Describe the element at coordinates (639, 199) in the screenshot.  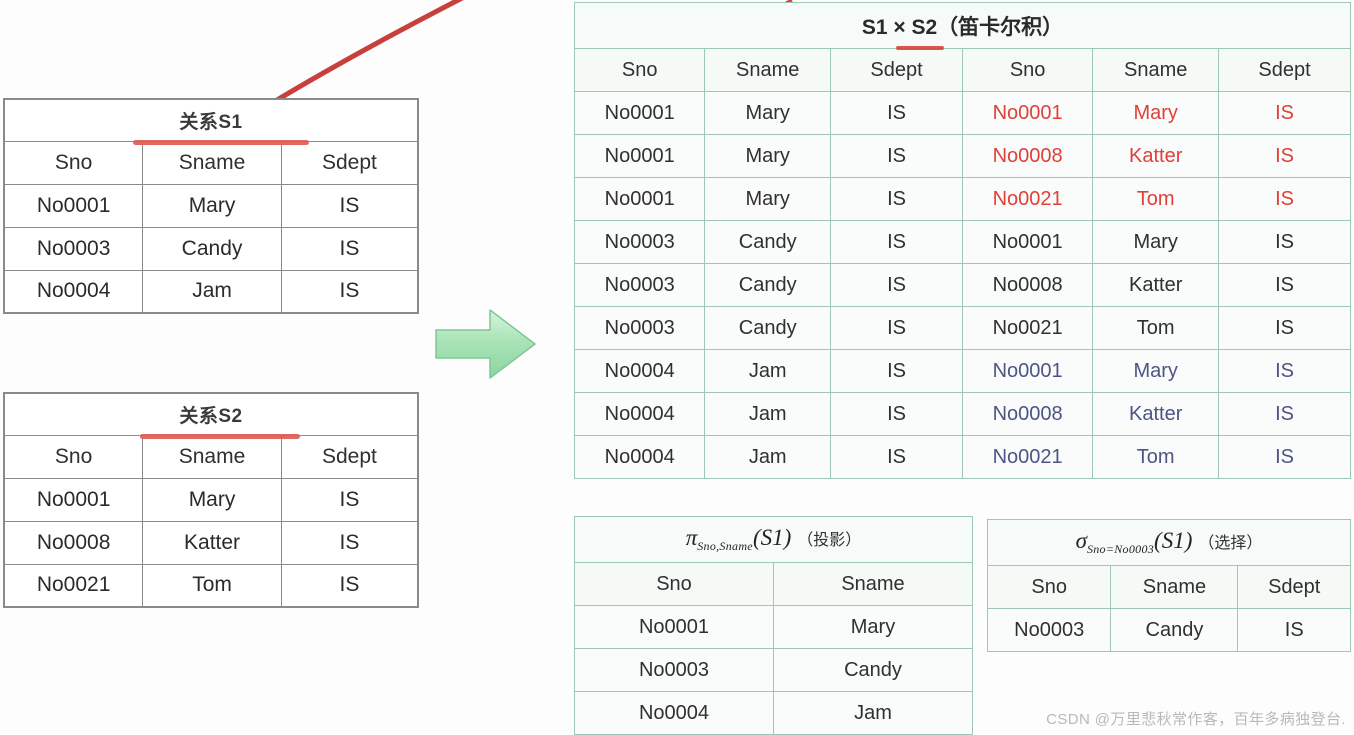
I see `cp-cell-left: No0001` at that location.